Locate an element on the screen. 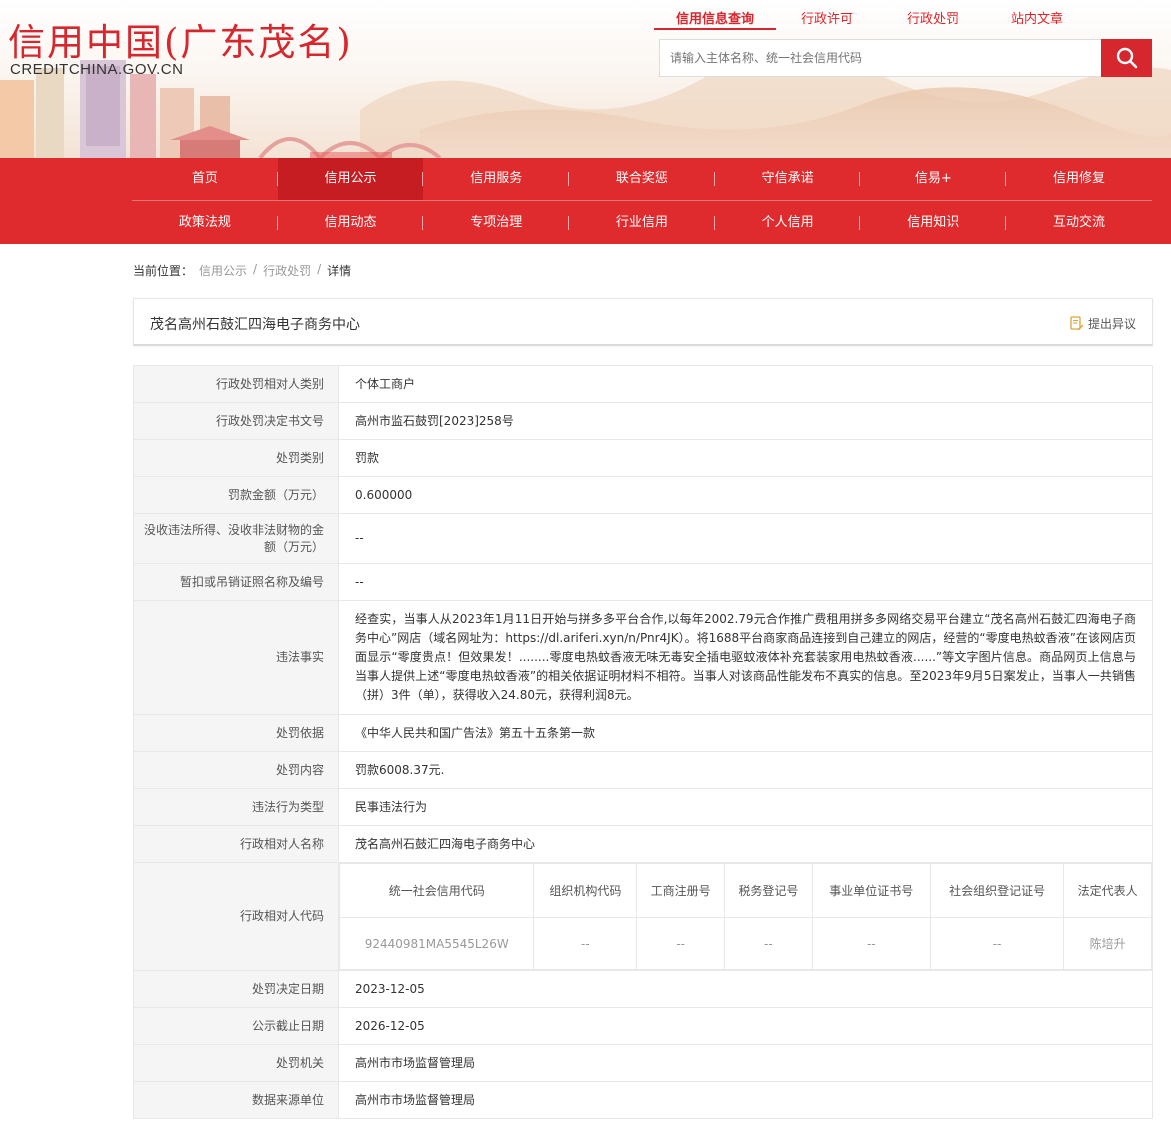 This screenshot has height=1130, width=1171. nav-item-policy-regulation: 政策法规 is located at coordinates (205, 223).